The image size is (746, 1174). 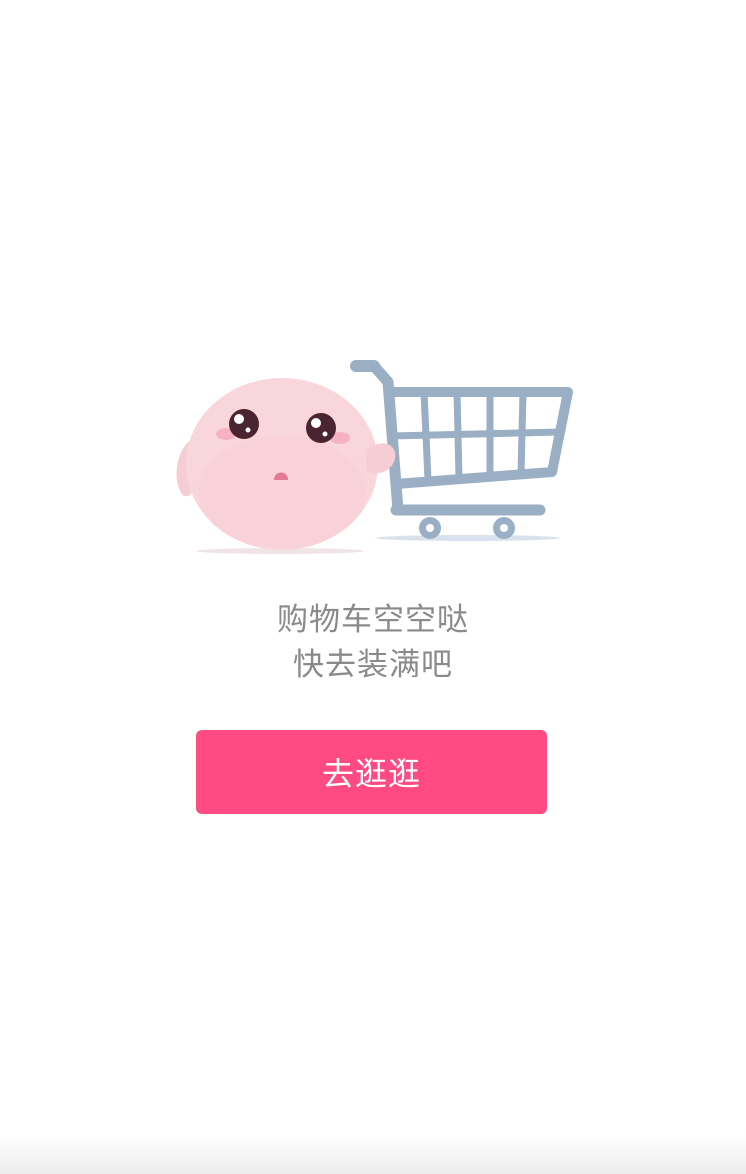 I want to click on sad-blob-icon, so click(x=286, y=466).